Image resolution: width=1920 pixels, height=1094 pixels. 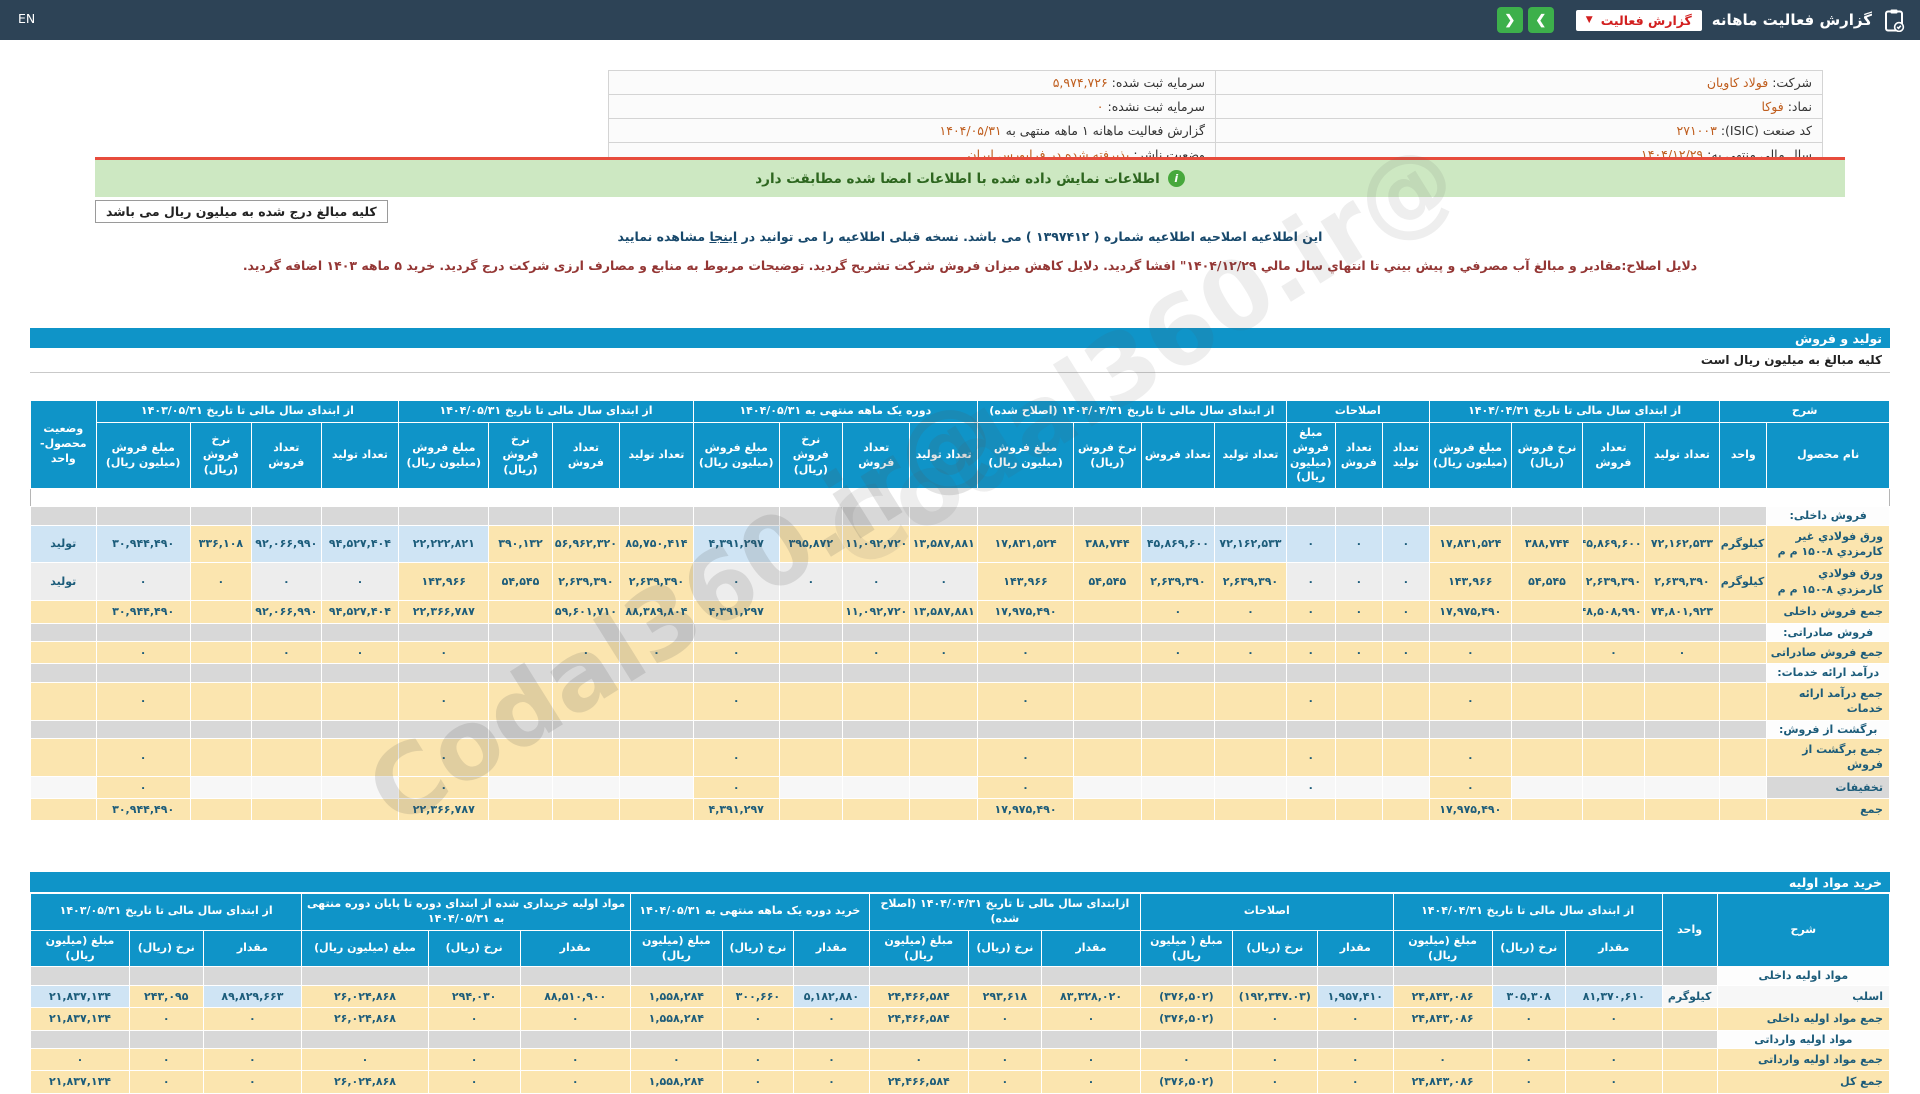 I want to click on value-cell: ۲۶,۰۲۴,۸۶۸, so click(x=365, y=1019).